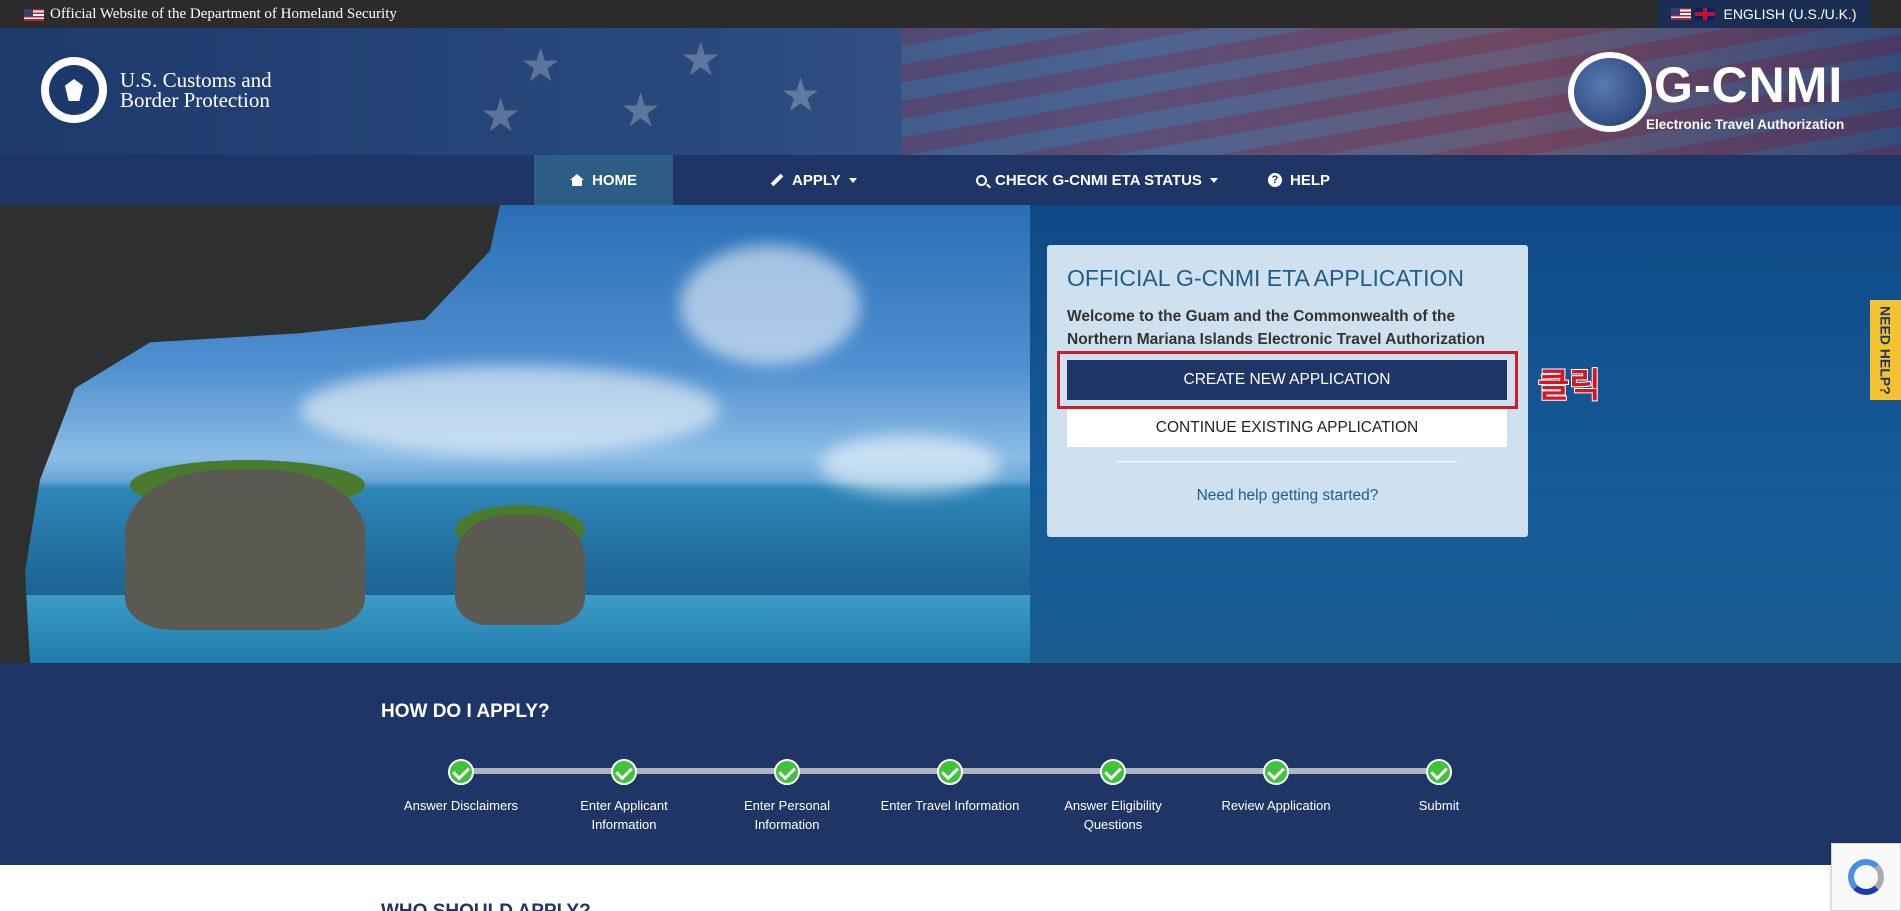 This screenshot has height=911, width=1901. Describe the element at coordinates (950, 787) in the screenshot. I see `step-item: Enter Travel Information` at that location.